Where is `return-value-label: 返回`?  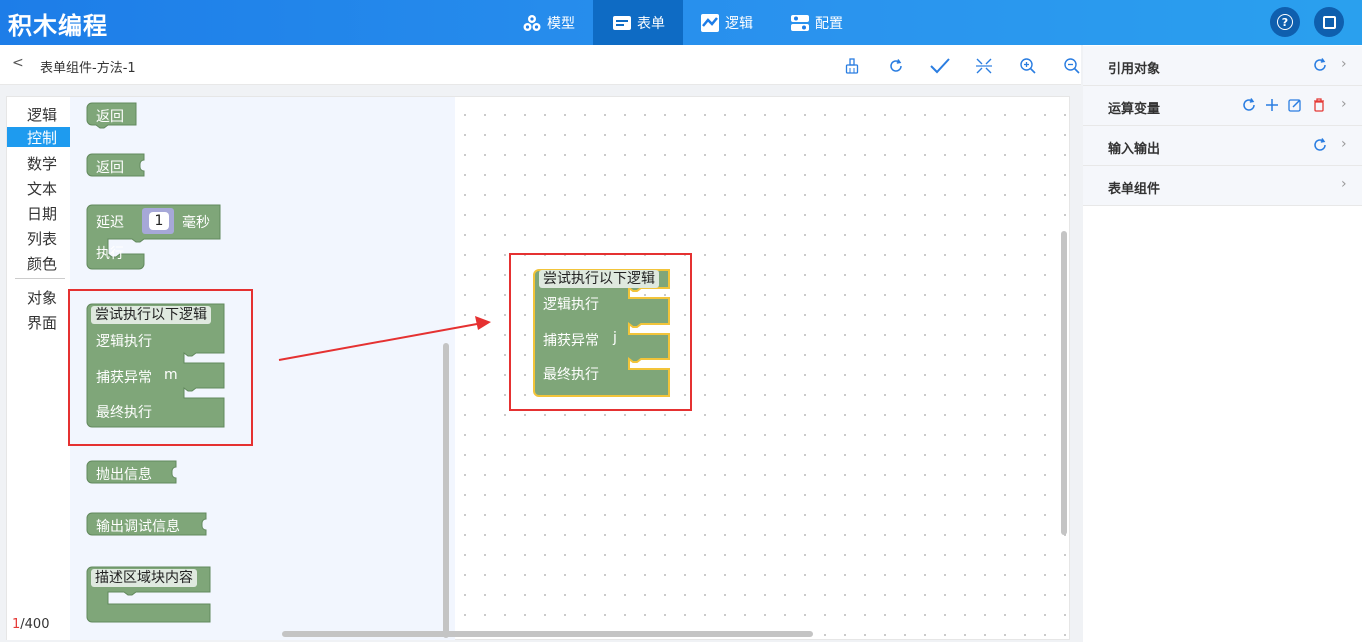
return-value-label: 返回 is located at coordinates (110, 168).